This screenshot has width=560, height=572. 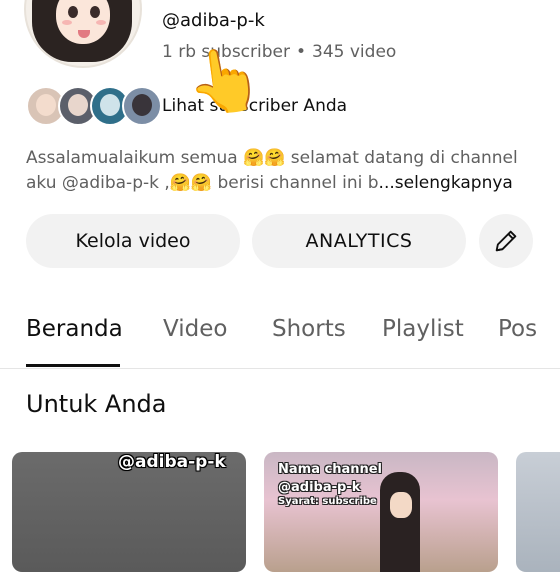 I want to click on description-text: aku @adiba-p-k ,🤗🤗 berisi channel ini b, so click(x=202, y=183).